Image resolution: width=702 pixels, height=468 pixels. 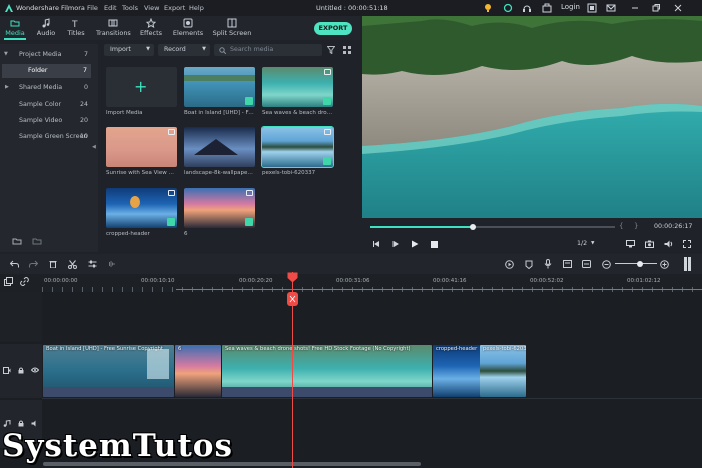 I want to click on sidebar-item-sample-color: Sample Color 24, so click(x=46, y=105).